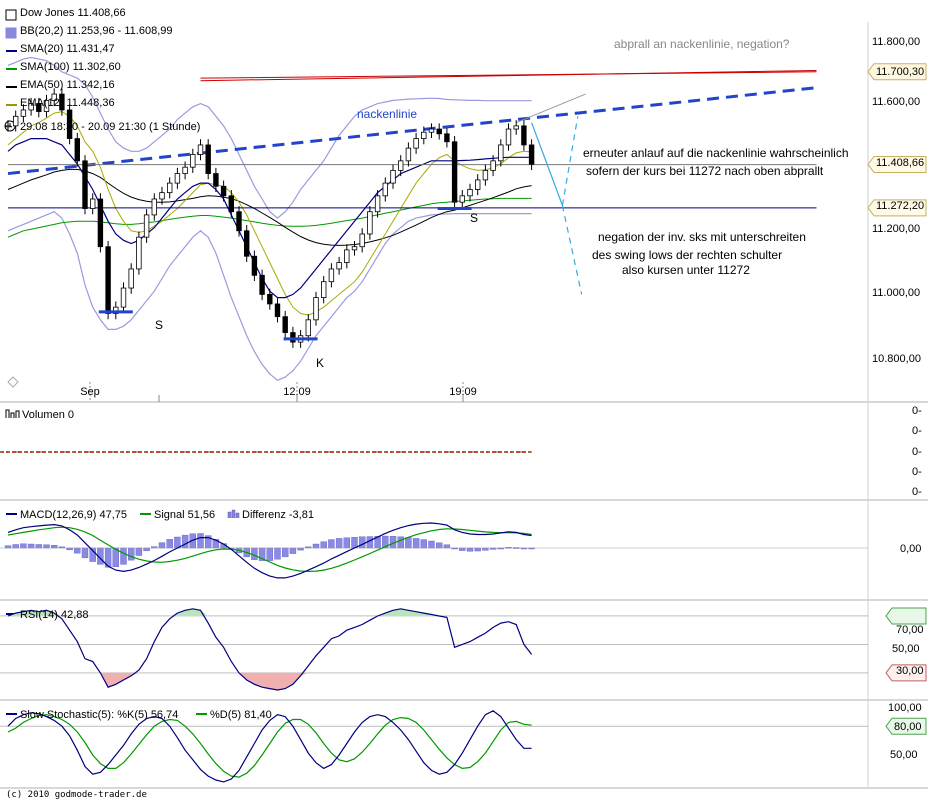 Image resolution: width=928 pixels, height=801 pixels. What do you see at coordinates (896, 102) in the screenshot?
I see `y-tick-main: 11.600,00` at bounding box center [896, 102].